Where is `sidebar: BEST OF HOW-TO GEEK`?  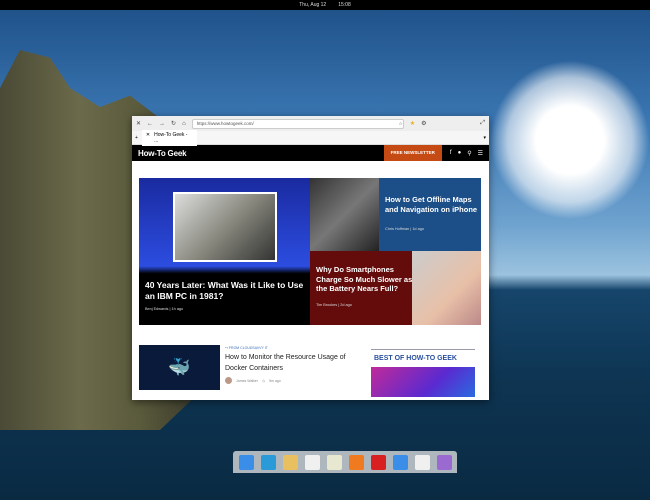 sidebar: BEST OF HOW-TO GEEK is located at coordinates (423, 373).